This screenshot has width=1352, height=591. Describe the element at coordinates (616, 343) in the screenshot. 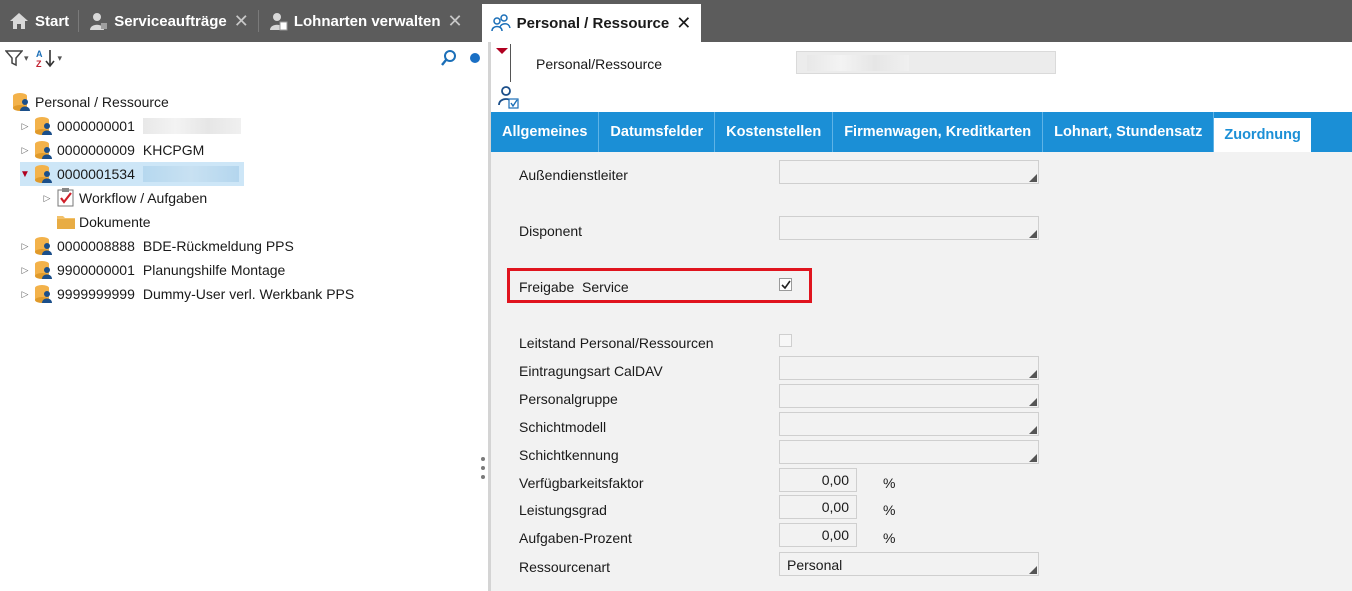

I see `leitstand-label: Leitstand Personal/Ressourcen` at that location.